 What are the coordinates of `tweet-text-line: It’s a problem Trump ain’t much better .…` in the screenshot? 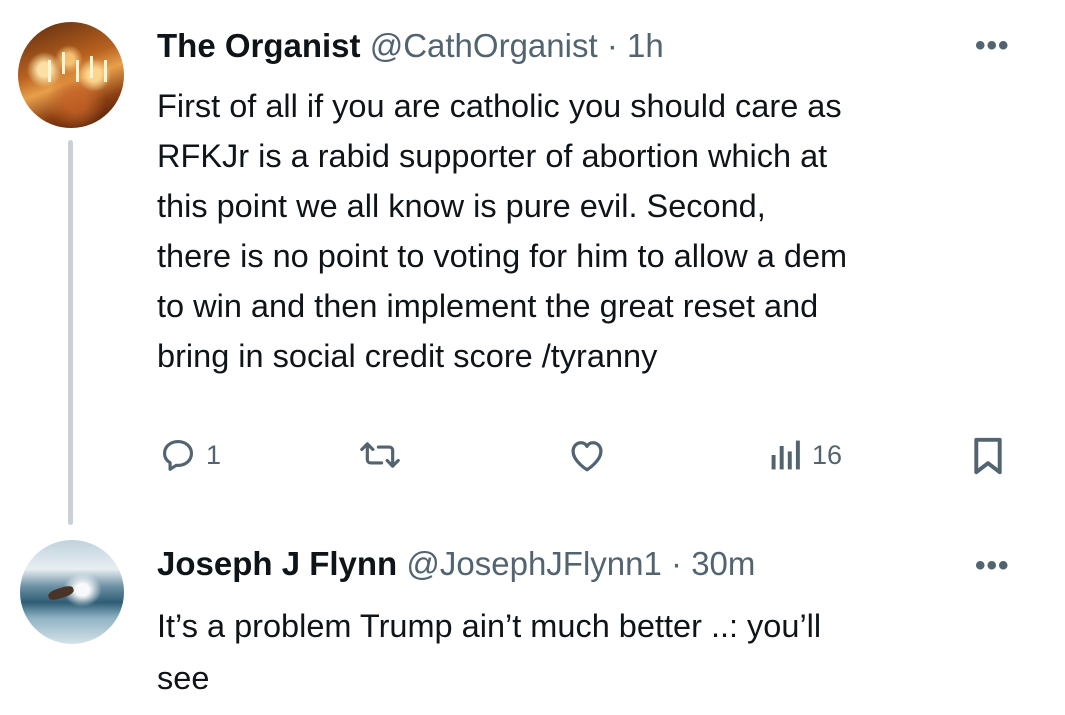 It's located at (489, 626).